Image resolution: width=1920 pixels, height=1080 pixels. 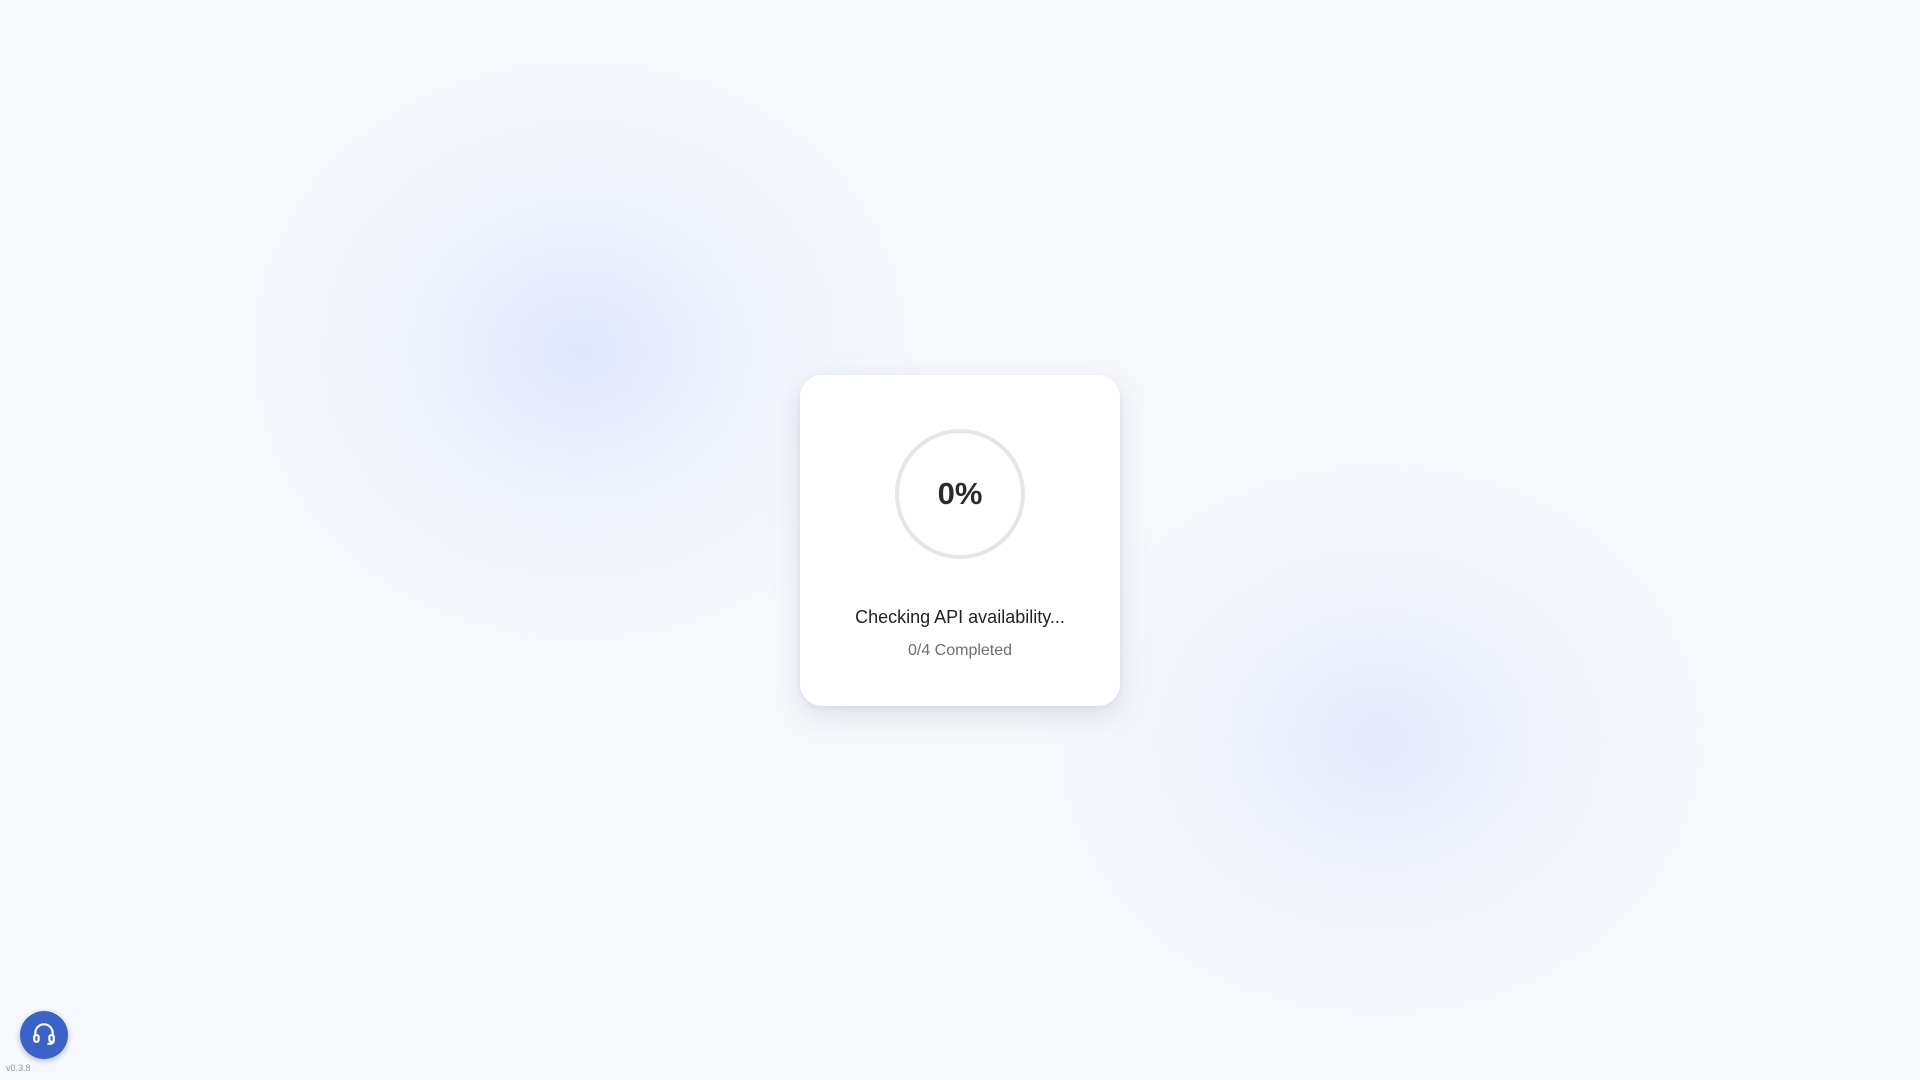 I want to click on progress-ring: 0%, so click(x=960, y=494).